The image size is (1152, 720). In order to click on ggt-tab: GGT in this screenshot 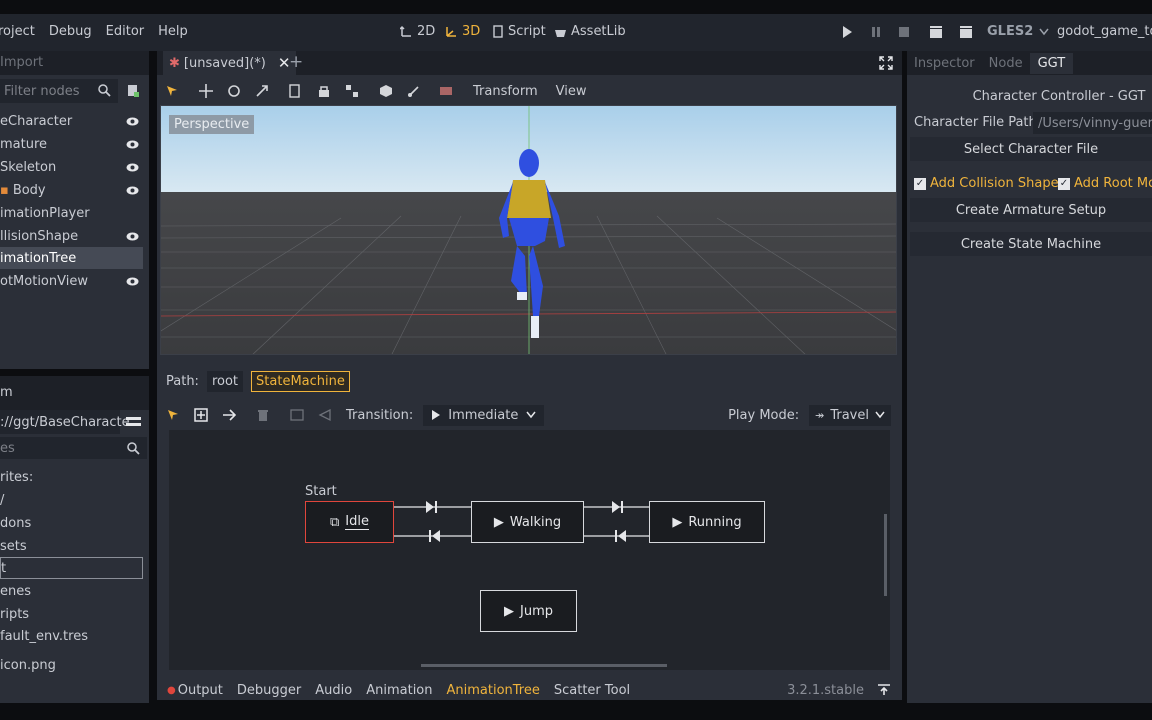, I will do `click(1051, 63)`.